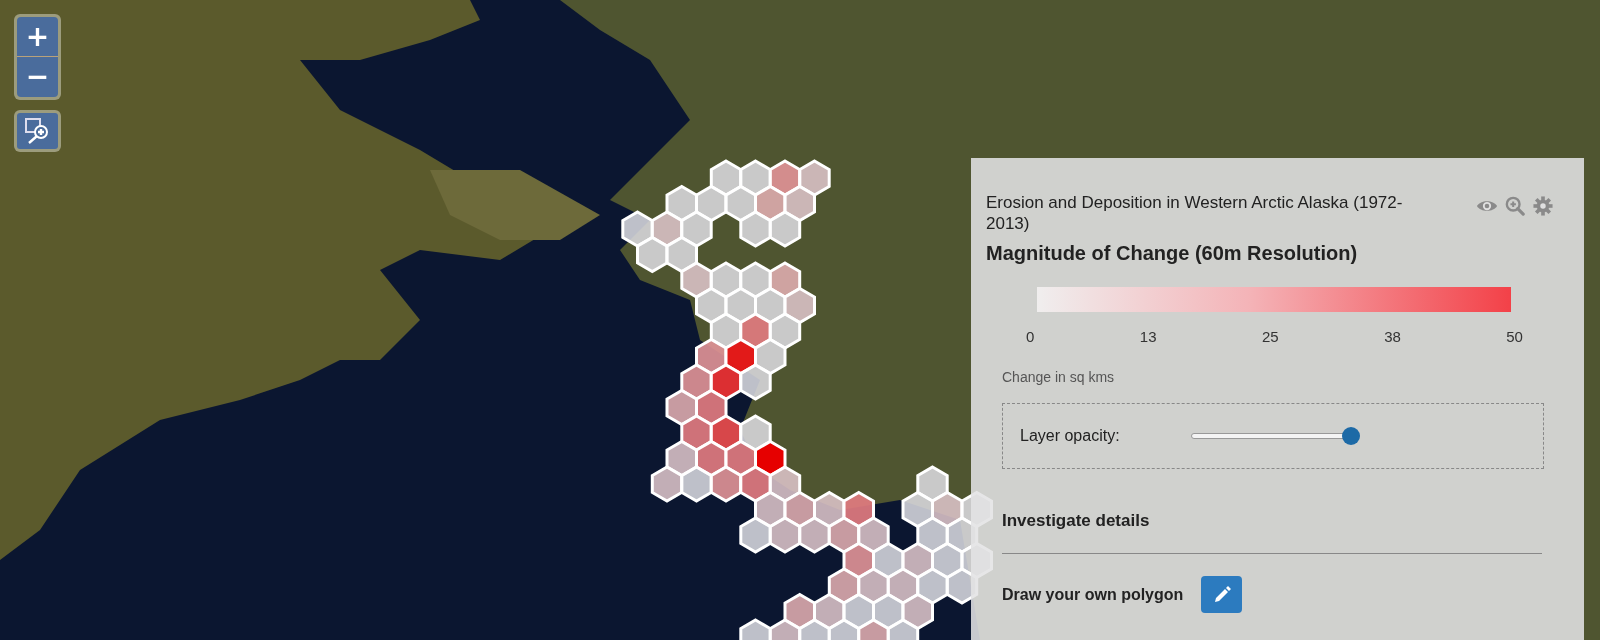 This screenshot has height=640, width=1600. Describe the element at coordinates (37, 37) in the screenshot. I see `zoom-in-button: +` at that location.